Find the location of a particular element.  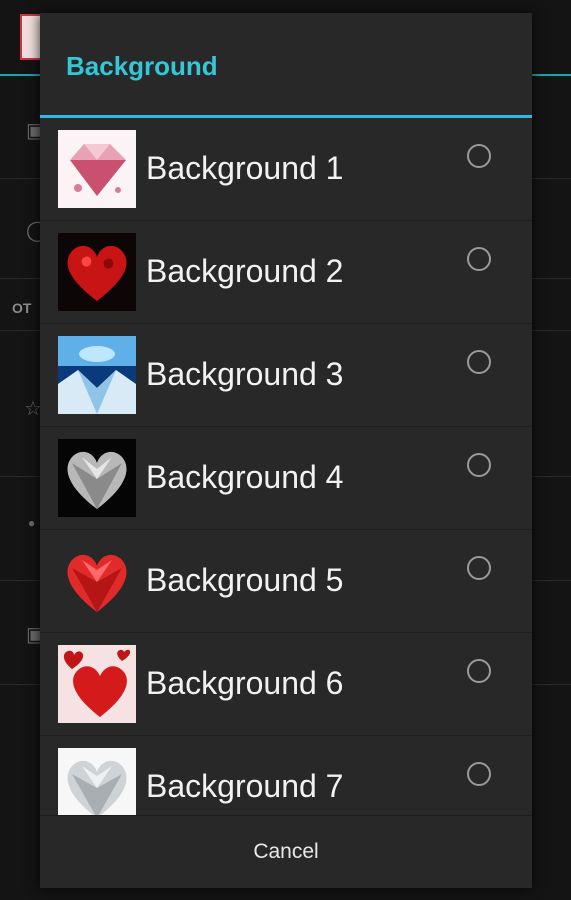

red-gem-heart-thumbnail is located at coordinates (97, 581).